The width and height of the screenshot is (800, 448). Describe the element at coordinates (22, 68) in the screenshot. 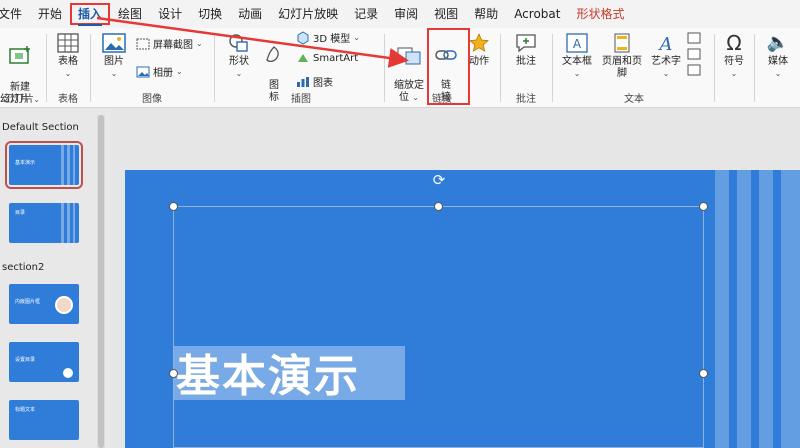

I see `group-slides: 新建 幻灯片 ⌄ 幻灯片` at that location.